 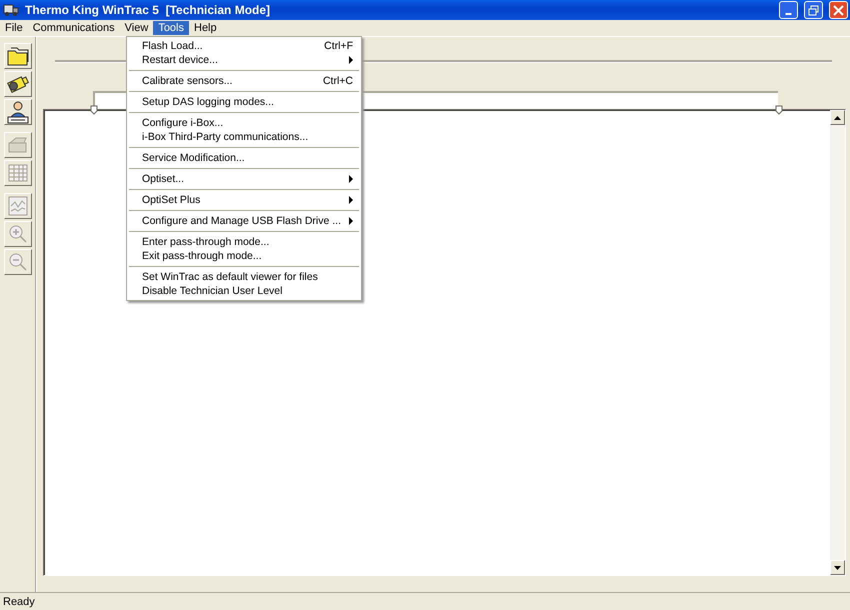 What do you see at coordinates (148, 10) in the screenshot?
I see `window-title: Thermo King WinTrac 5 [Technician Mode]` at bounding box center [148, 10].